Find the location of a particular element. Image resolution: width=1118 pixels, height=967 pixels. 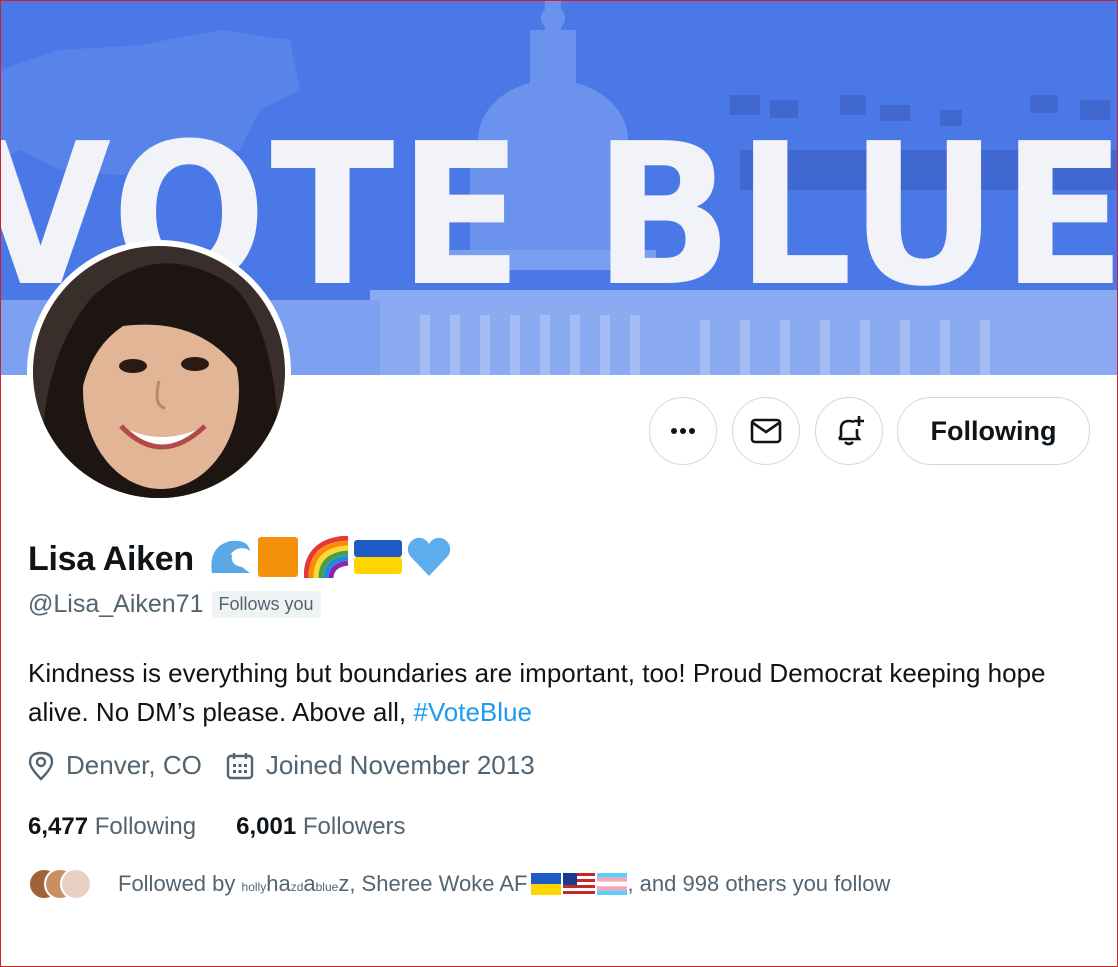

usa-flag-icon is located at coordinates (579, 884).